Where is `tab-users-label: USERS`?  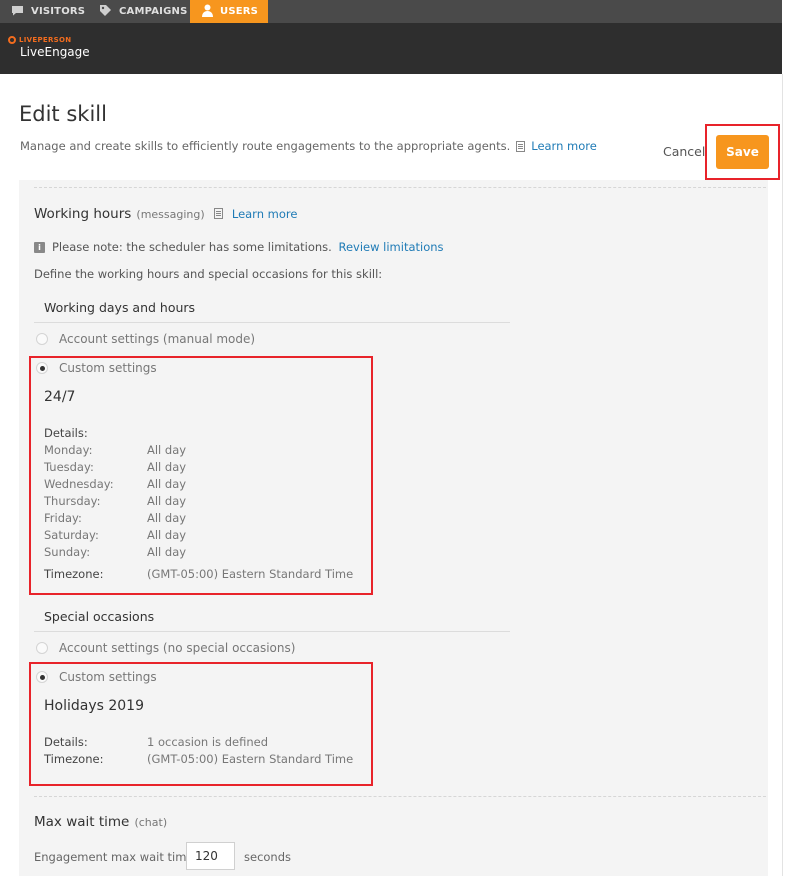
tab-users-label: USERS is located at coordinates (239, 11).